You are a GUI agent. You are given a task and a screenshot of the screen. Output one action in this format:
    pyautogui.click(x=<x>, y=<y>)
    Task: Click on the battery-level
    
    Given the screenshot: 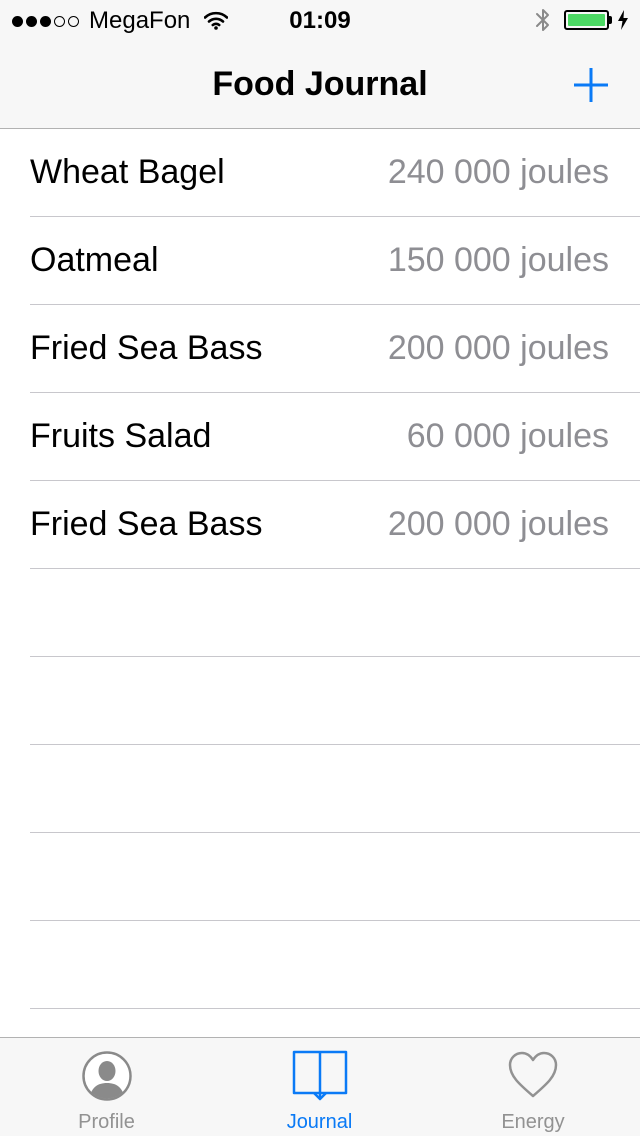 What is the action you would take?
    pyautogui.click(x=586, y=20)
    